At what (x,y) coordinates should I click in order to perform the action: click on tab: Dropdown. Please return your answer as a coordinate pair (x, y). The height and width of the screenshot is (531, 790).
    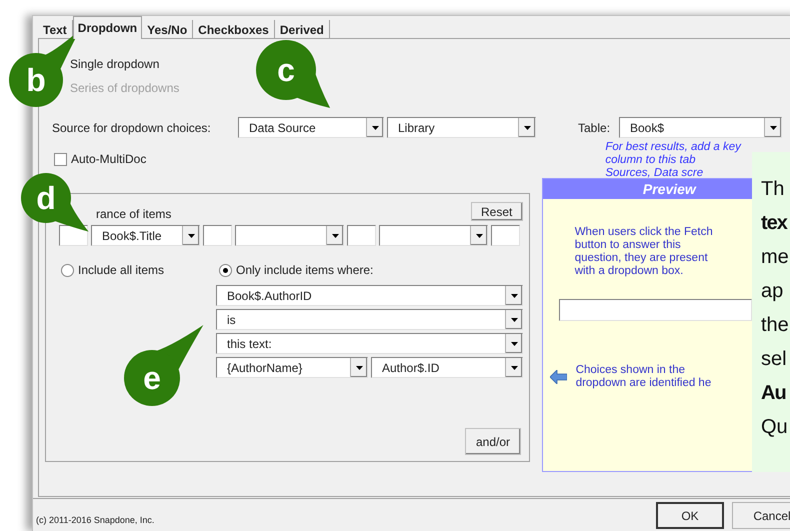
    Looking at the image, I should click on (107, 27).